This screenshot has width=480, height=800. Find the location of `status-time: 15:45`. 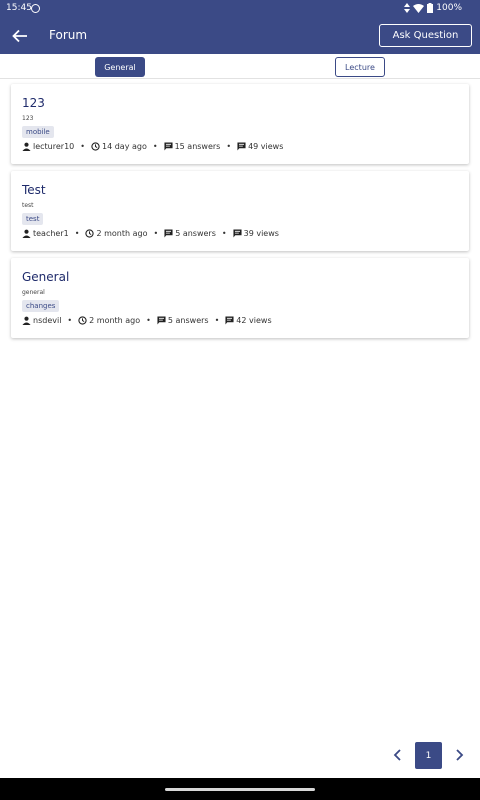

status-time: 15:45 is located at coordinates (19, 8).